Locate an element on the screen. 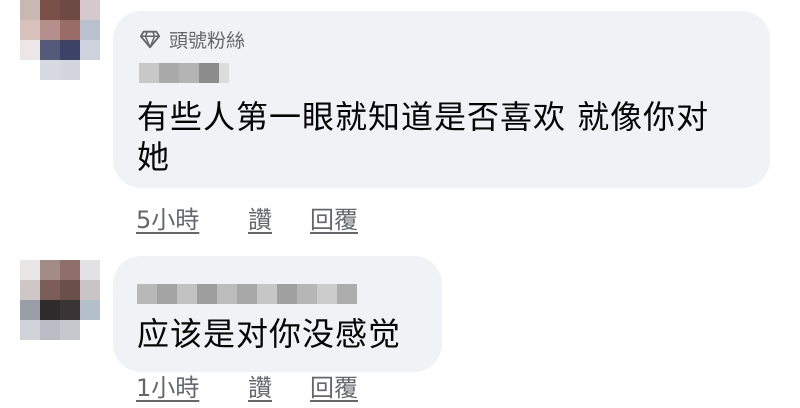 Image resolution: width=800 pixels, height=408 pixels. diamond-icon is located at coordinates (150, 39).